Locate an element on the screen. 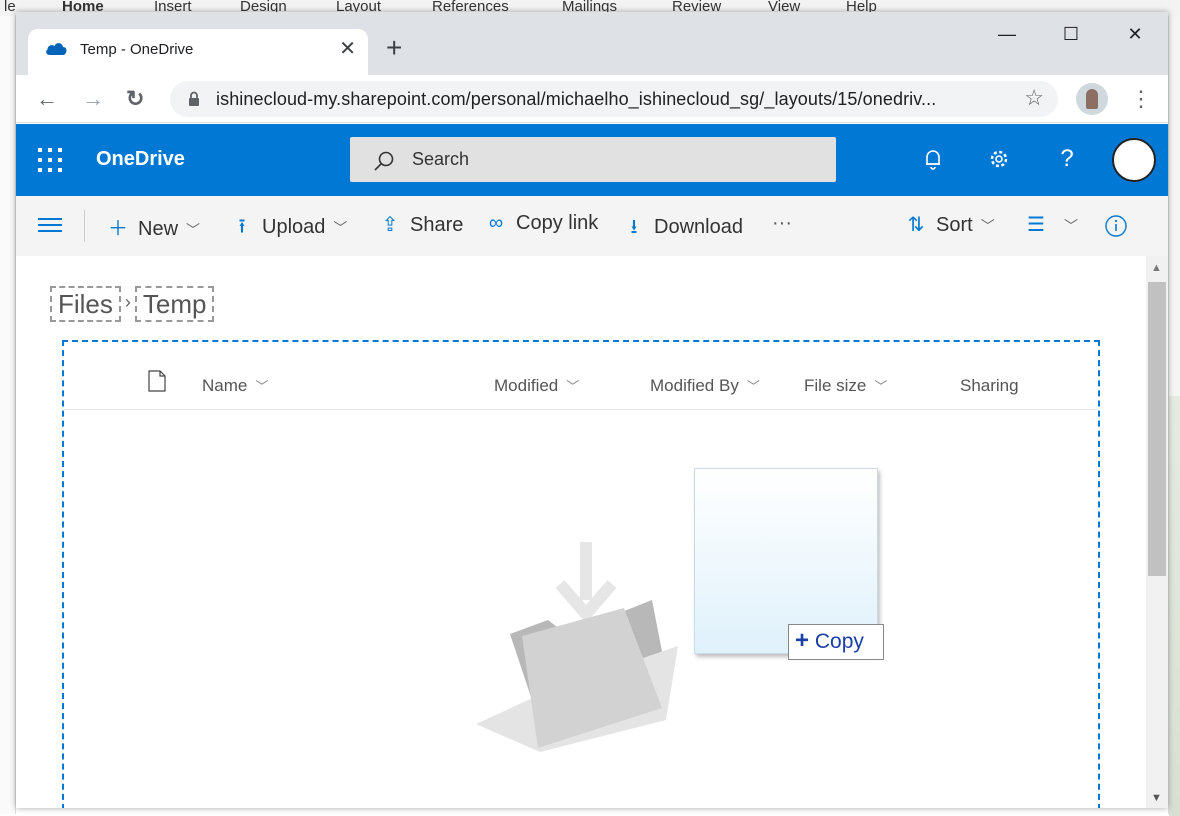  share-button: ⇪ Share is located at coordinates (421, 226).